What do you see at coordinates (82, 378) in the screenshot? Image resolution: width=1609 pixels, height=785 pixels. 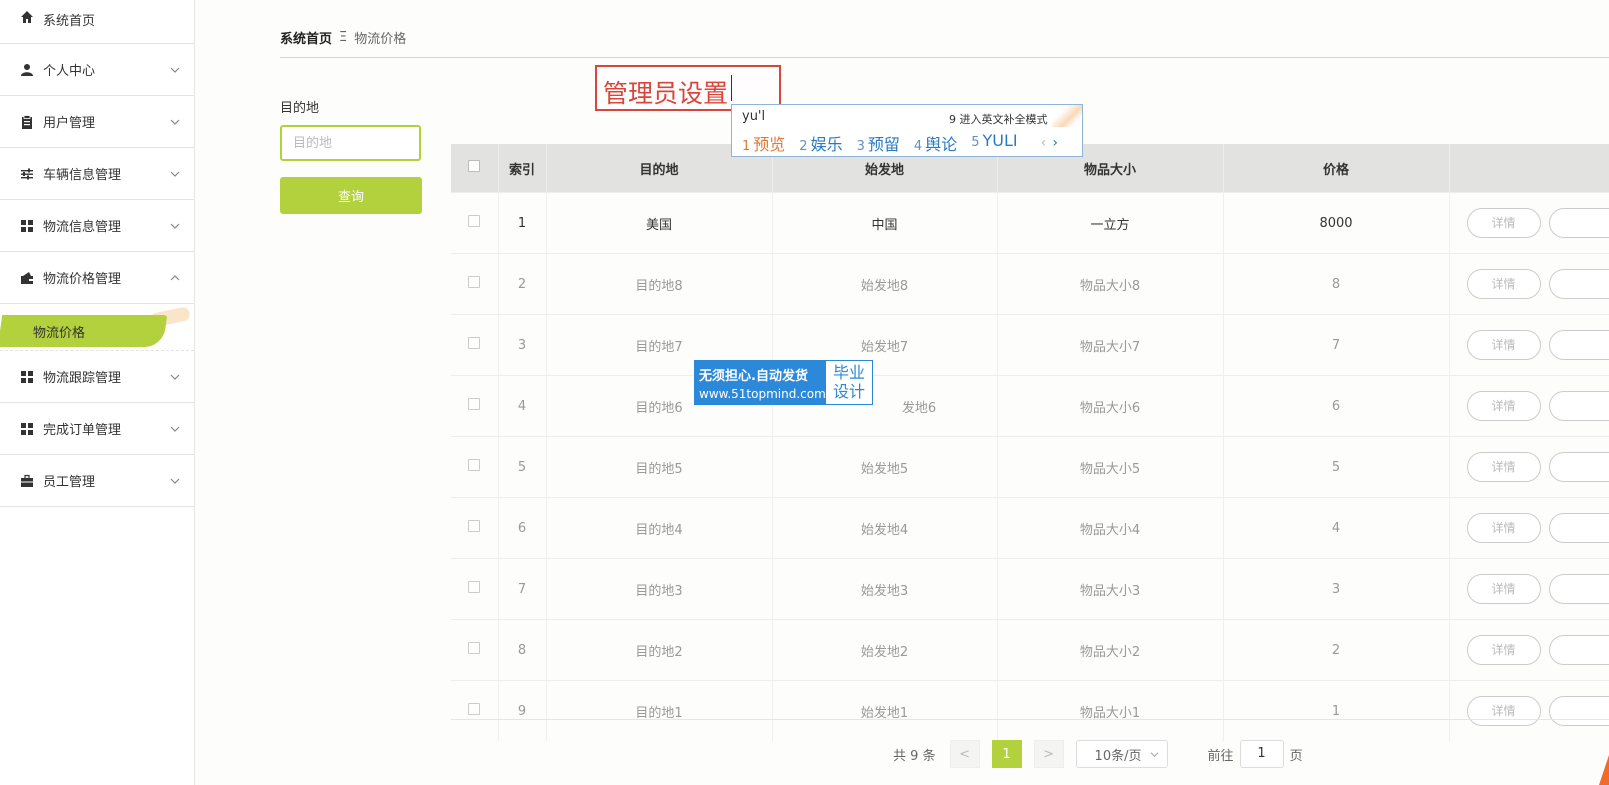 I see `sidebar-item-label: 物流跟踪管理` at bounding box center [82, 378].